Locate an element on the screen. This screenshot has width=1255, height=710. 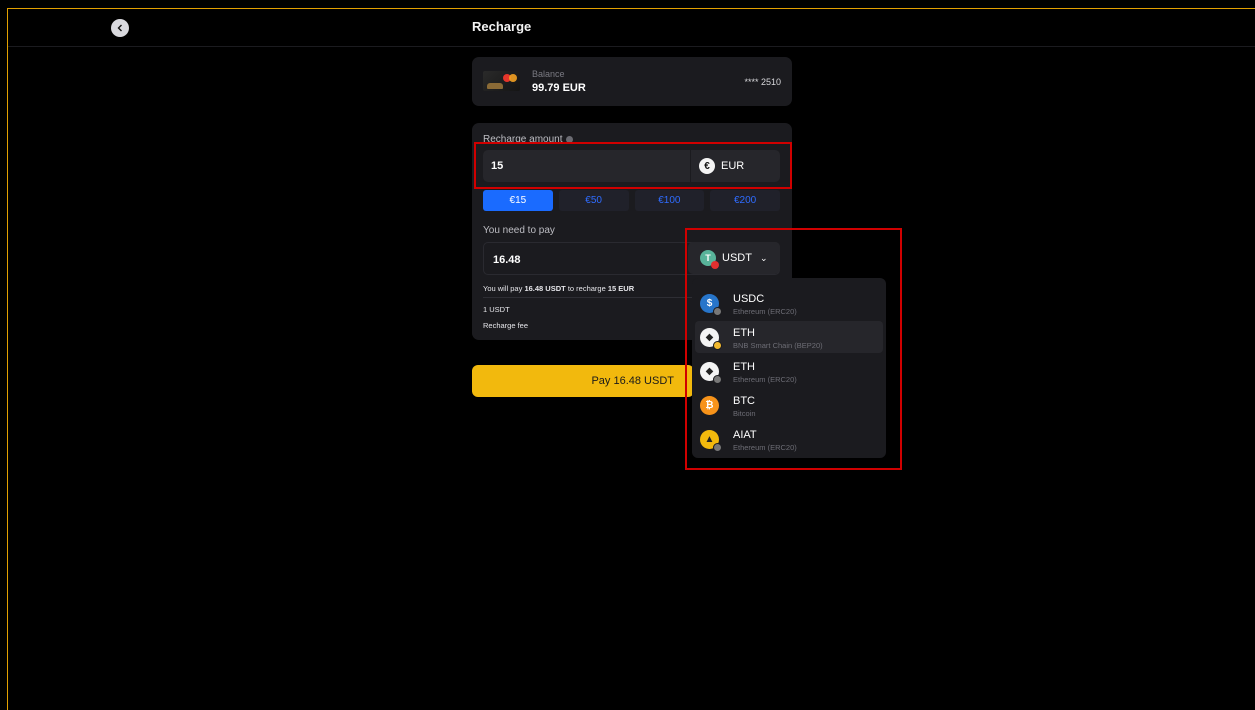
balance-card: Balance 99.79 EUR **** 2510 is located at coordinates (632, 81).